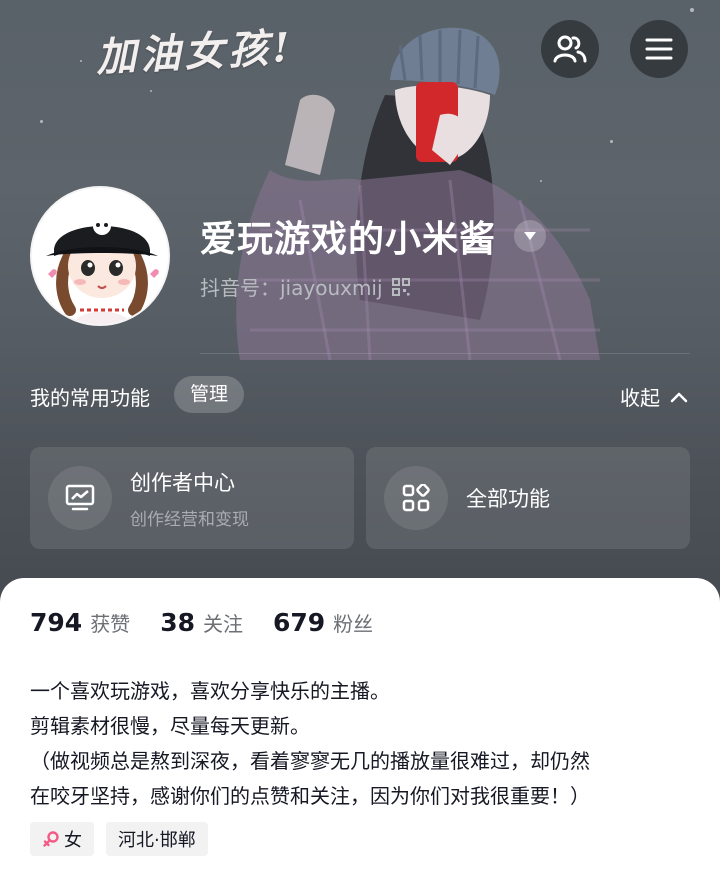 This screenshot has height=879, width=720. I want to click on followers-count: 679, so click(299, 622).